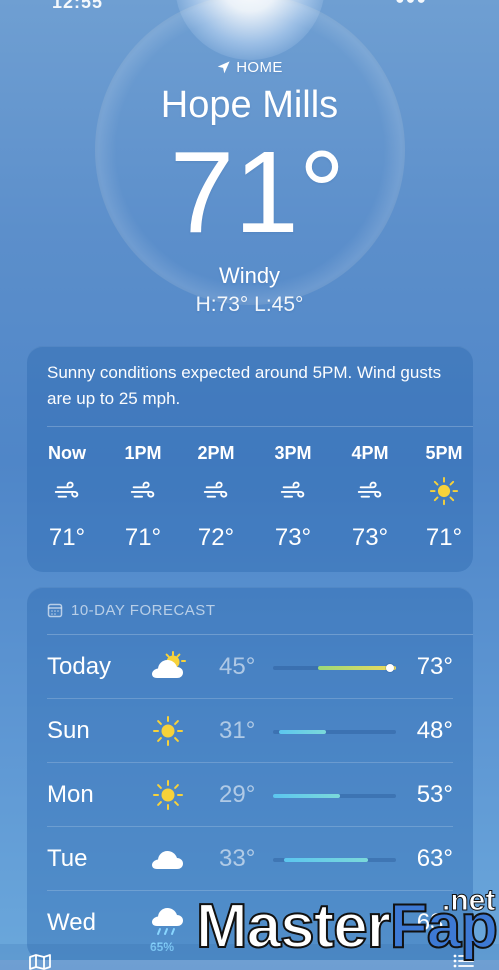 The width and height of the screenshot is (499, 970). What do you see at coordinates (249, 304) in the screenshot?
I see `high-low-temperature: H:73° L:45°` at bounding box center [249, 304].